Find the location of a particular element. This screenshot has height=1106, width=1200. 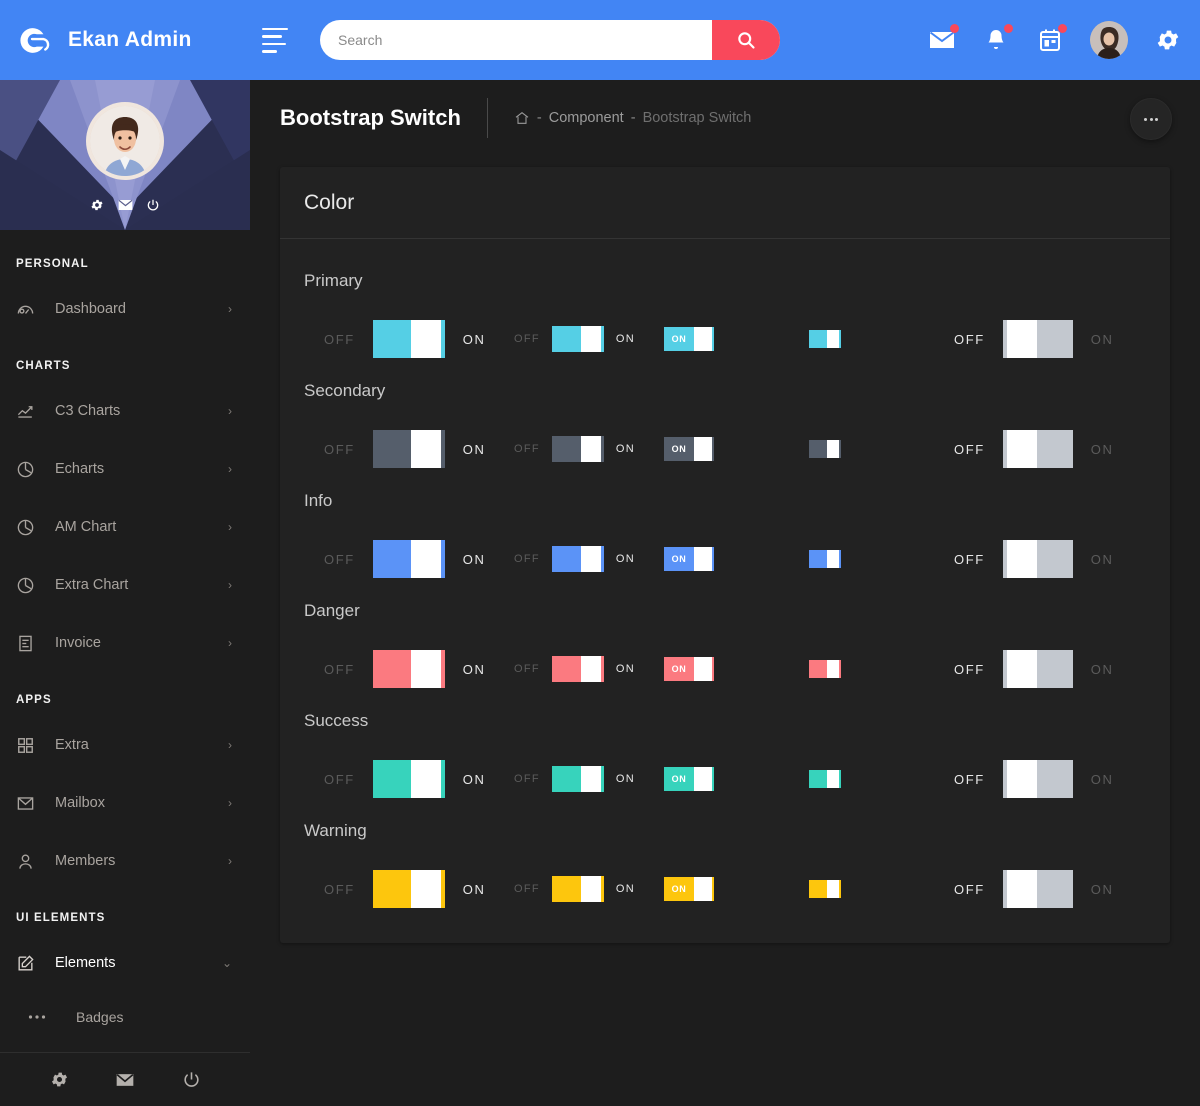

search-bar is located at coordinates (550, 40).